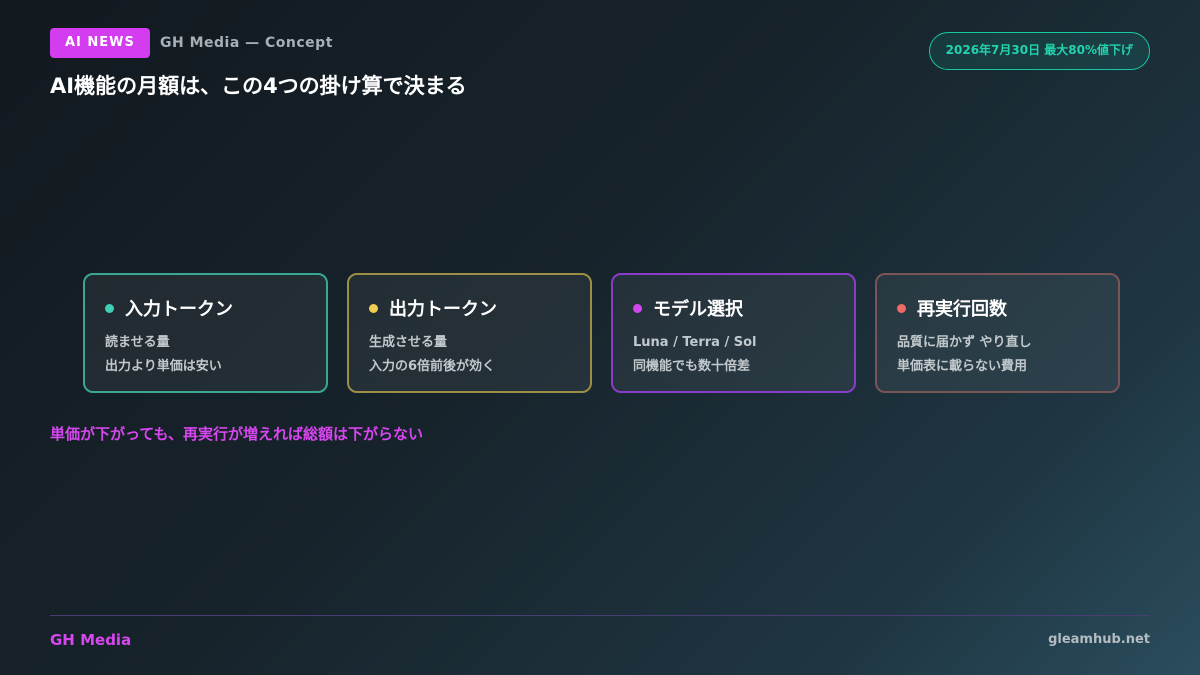 This screenshot has height=675, width=1200. I want to click on card-input-tokens: 入力トークン 読ませる量 出力より単価は安い, so click(205, 333).